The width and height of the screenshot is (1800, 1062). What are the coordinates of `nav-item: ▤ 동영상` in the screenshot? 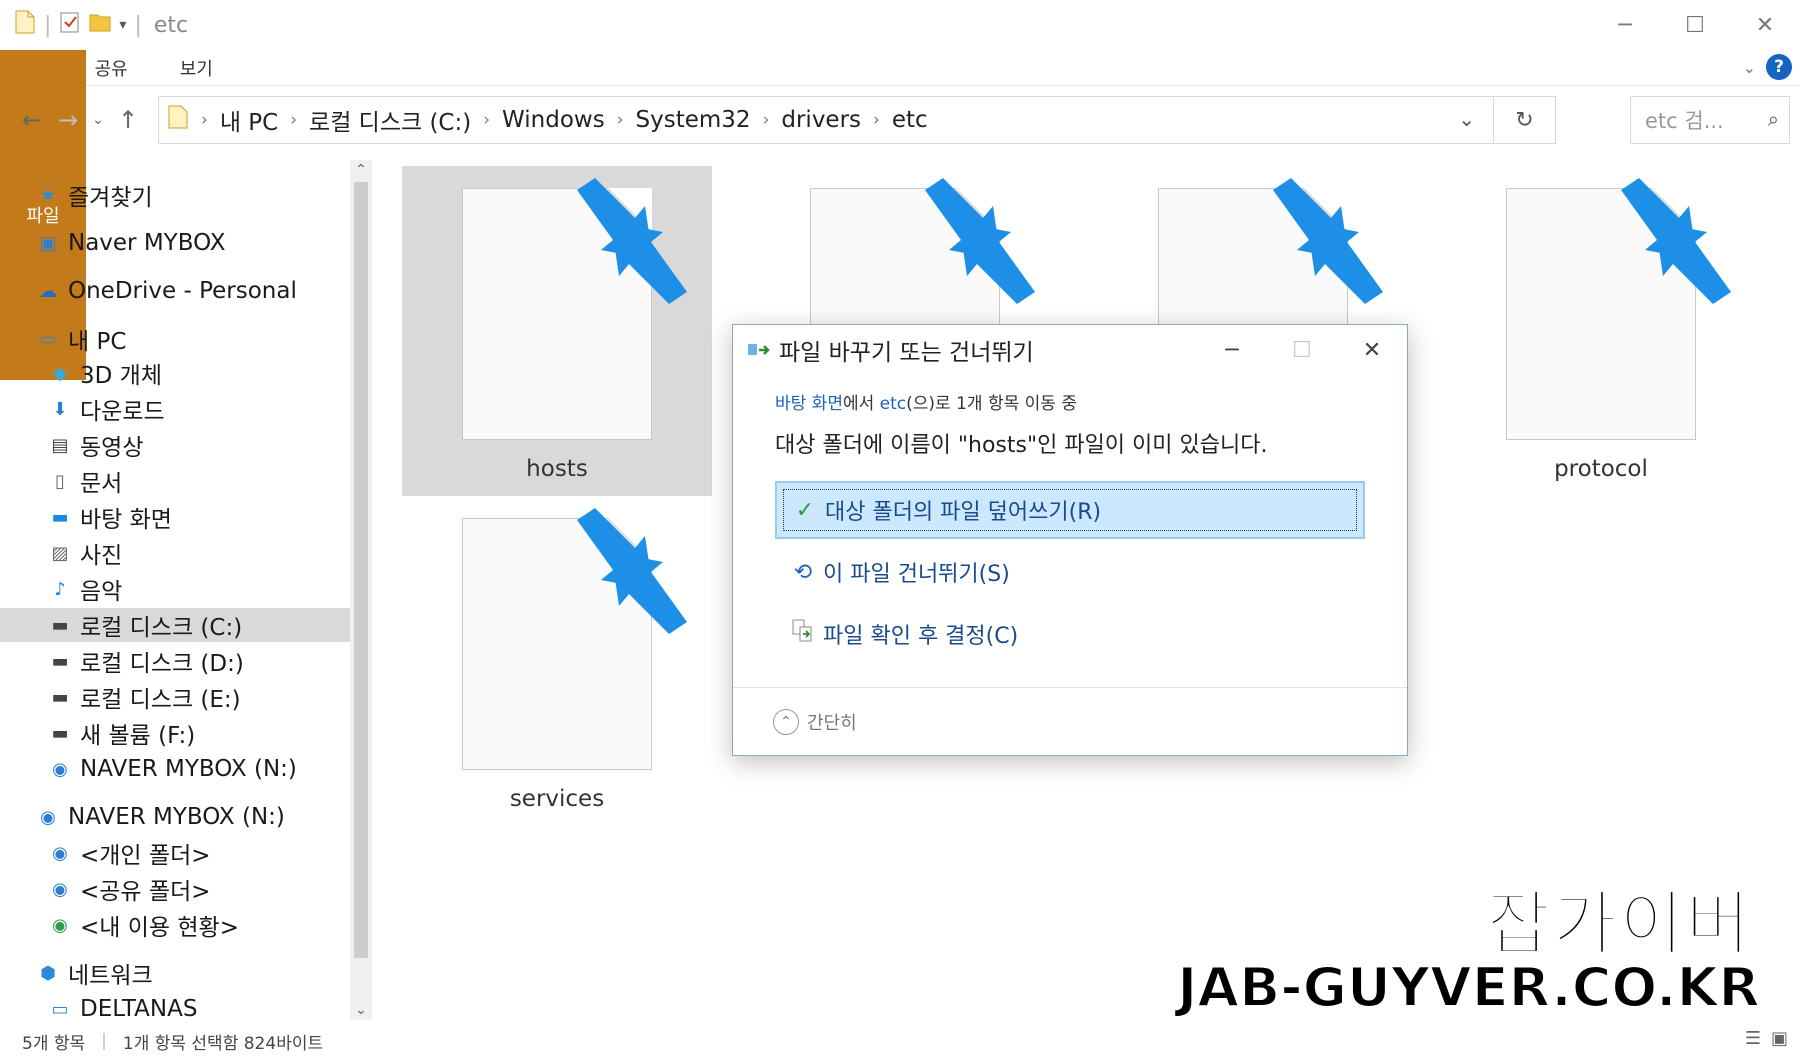 It's located at (175, 445).